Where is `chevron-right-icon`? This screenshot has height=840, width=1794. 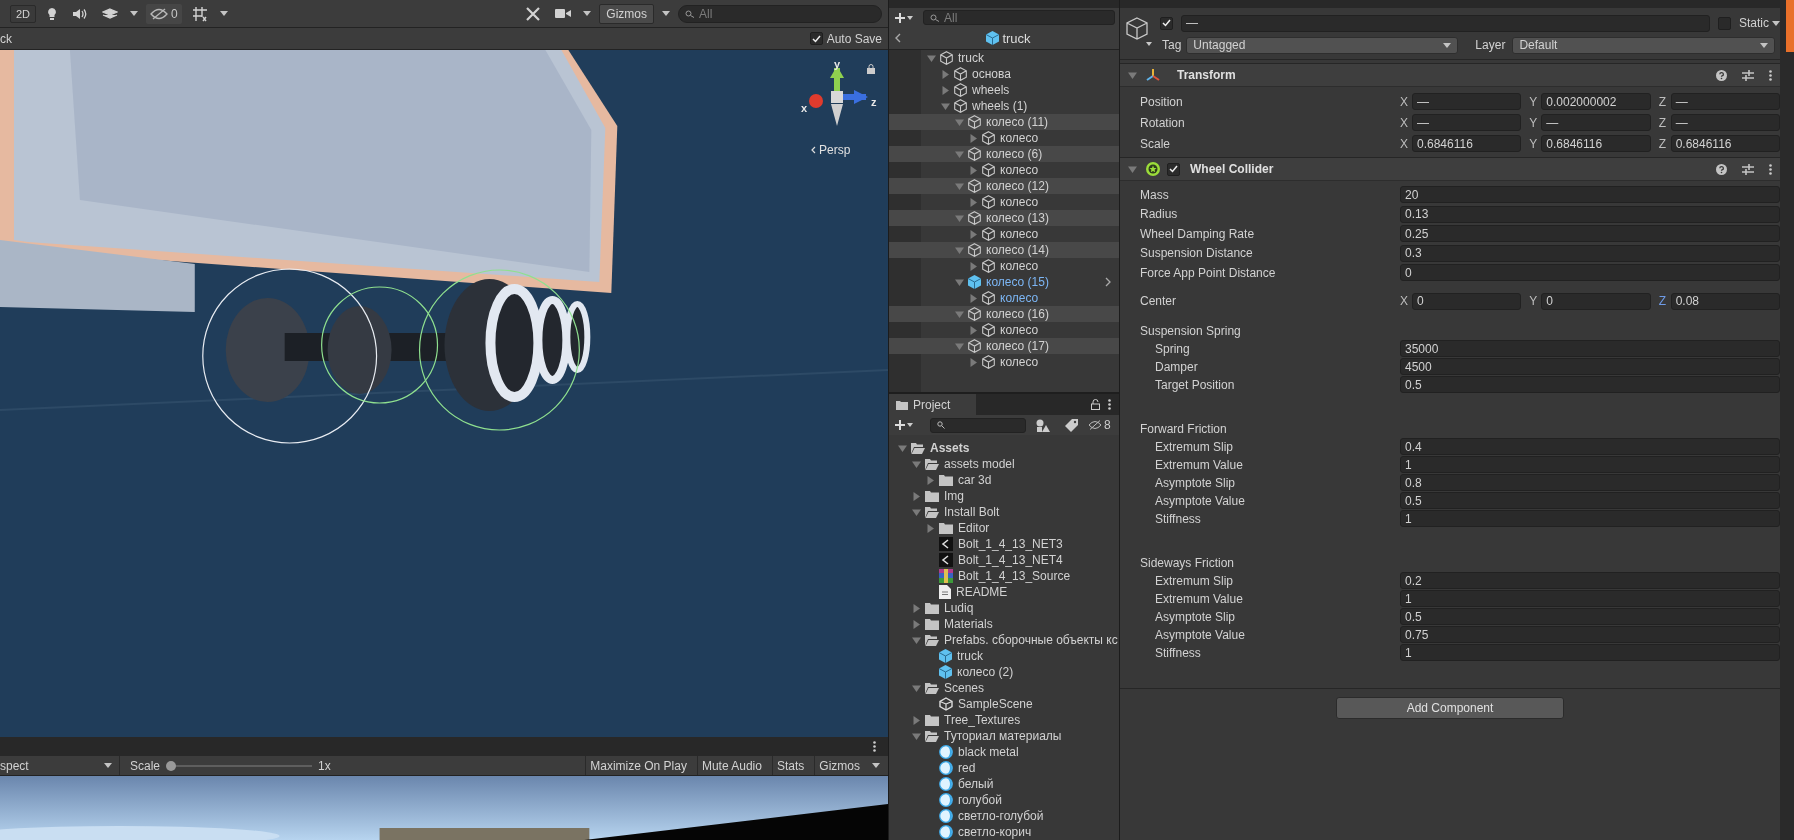 chevron-right-icon is located at coordinates (1108, 282).